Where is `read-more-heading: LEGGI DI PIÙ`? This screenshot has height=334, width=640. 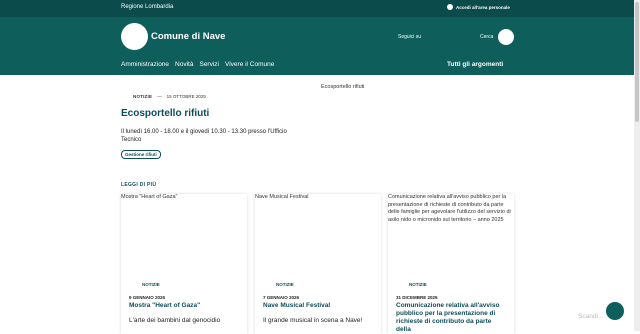
read-more-heading: LEGGI DI PIÙ is located at coordinates (139, 185).